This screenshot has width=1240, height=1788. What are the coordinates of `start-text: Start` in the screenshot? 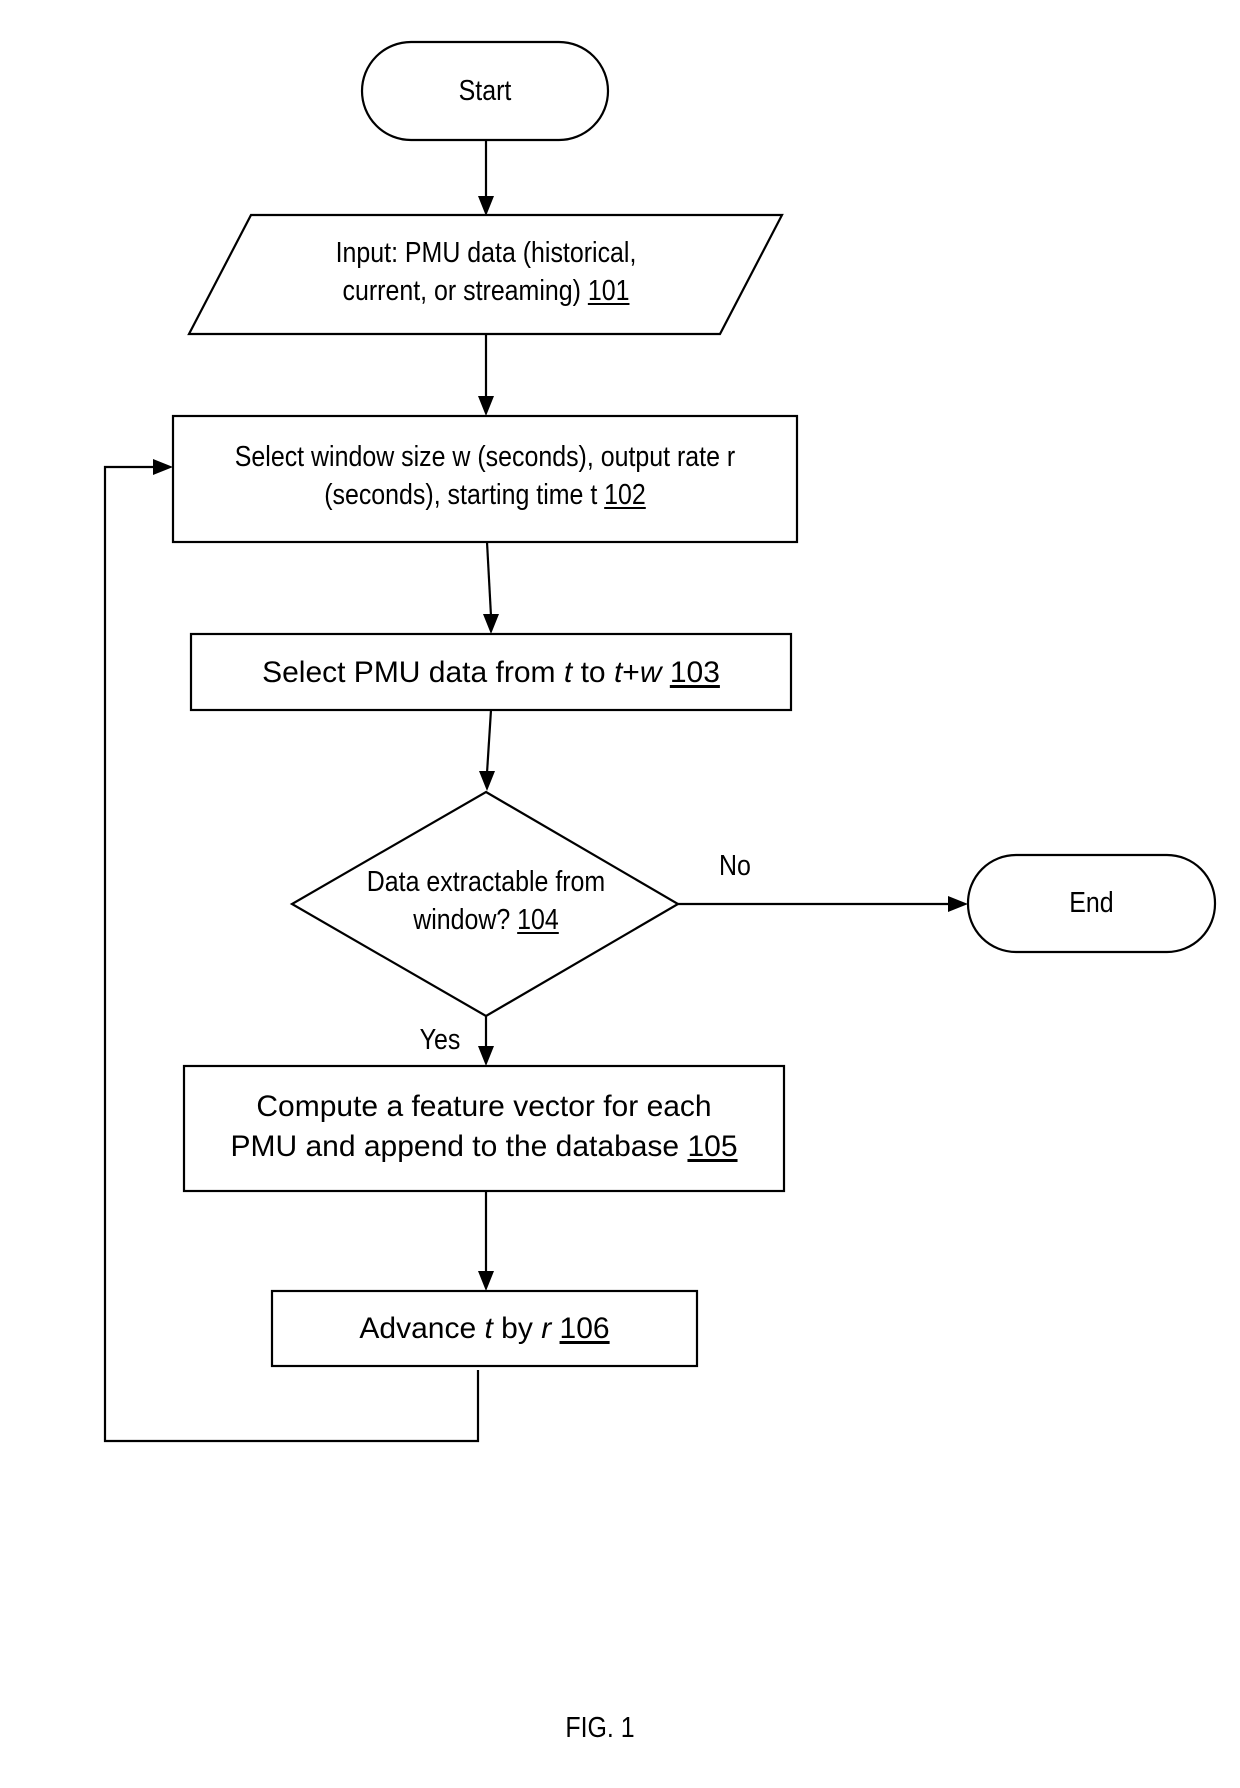 It's located at (485, 91).